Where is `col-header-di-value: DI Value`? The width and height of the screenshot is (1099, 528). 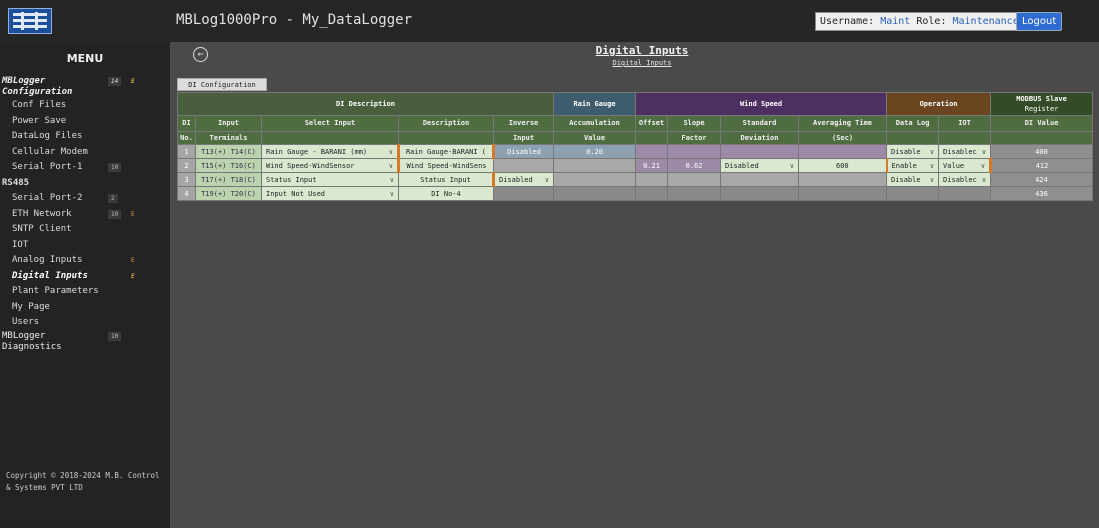 col-header-di-value: DI Value is located at coordinates (1042, 123).